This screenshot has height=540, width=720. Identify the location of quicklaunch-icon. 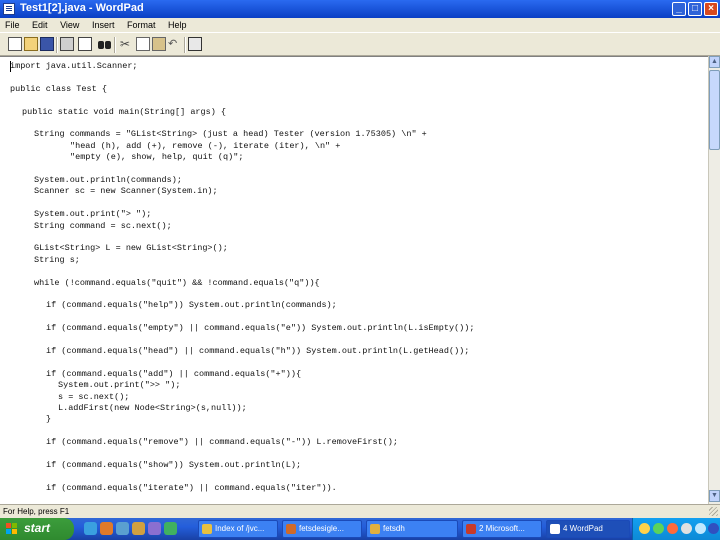
(170, 528).